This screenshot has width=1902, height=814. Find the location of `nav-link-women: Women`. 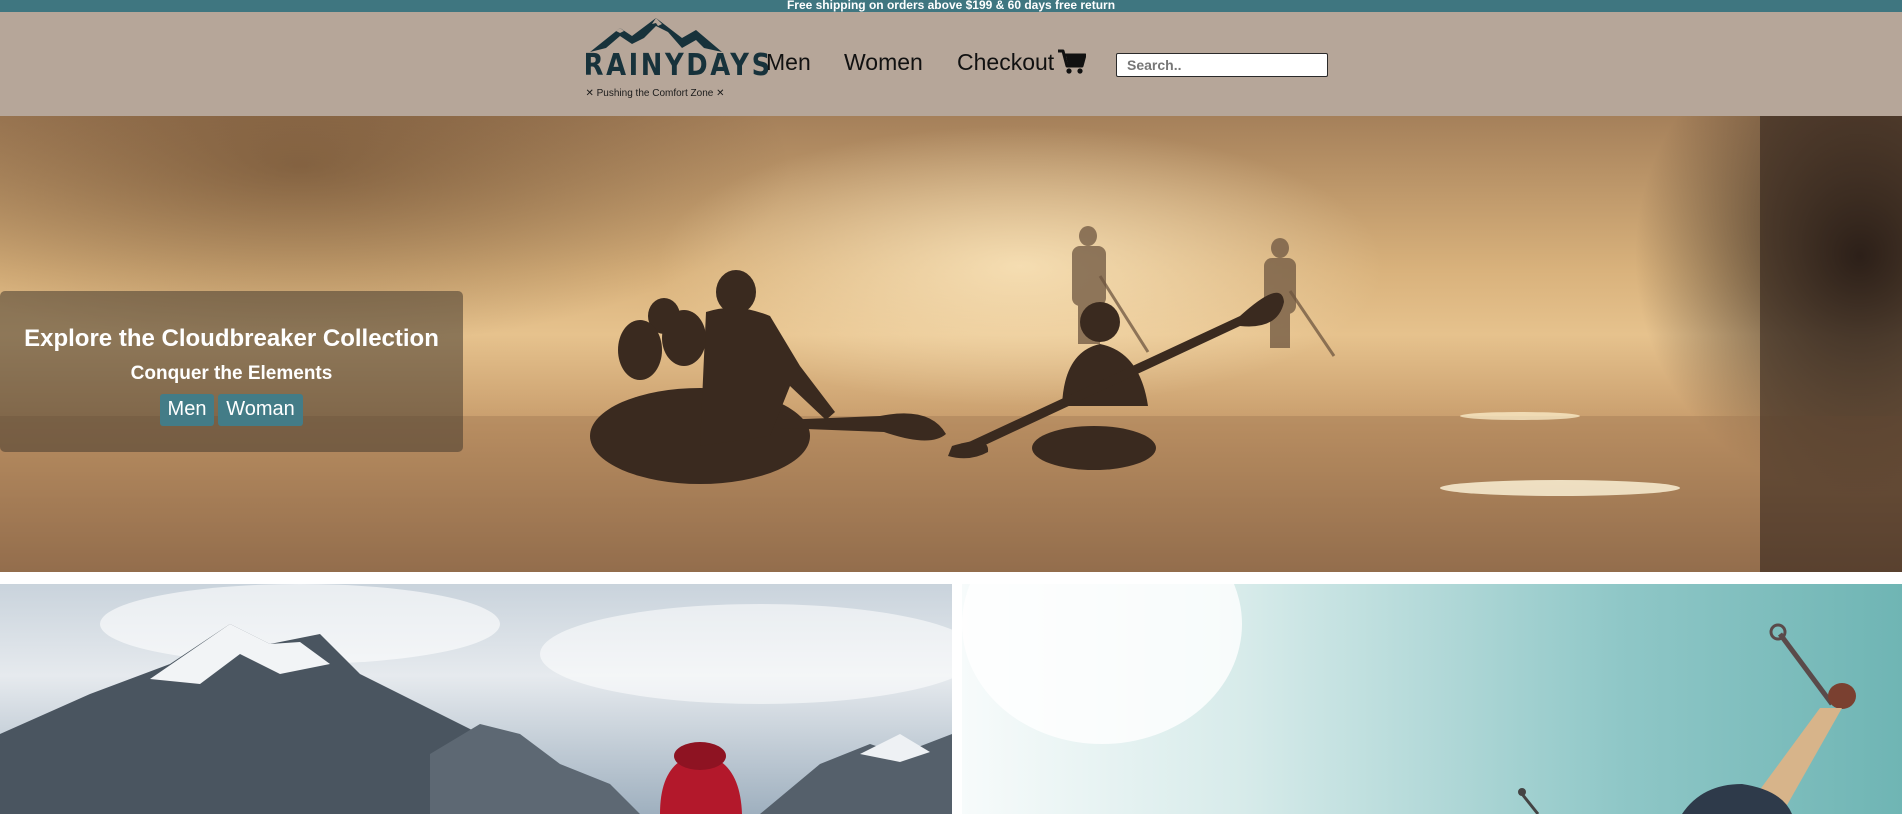

nav-link-women: Women is located at coordinates (883, 62).